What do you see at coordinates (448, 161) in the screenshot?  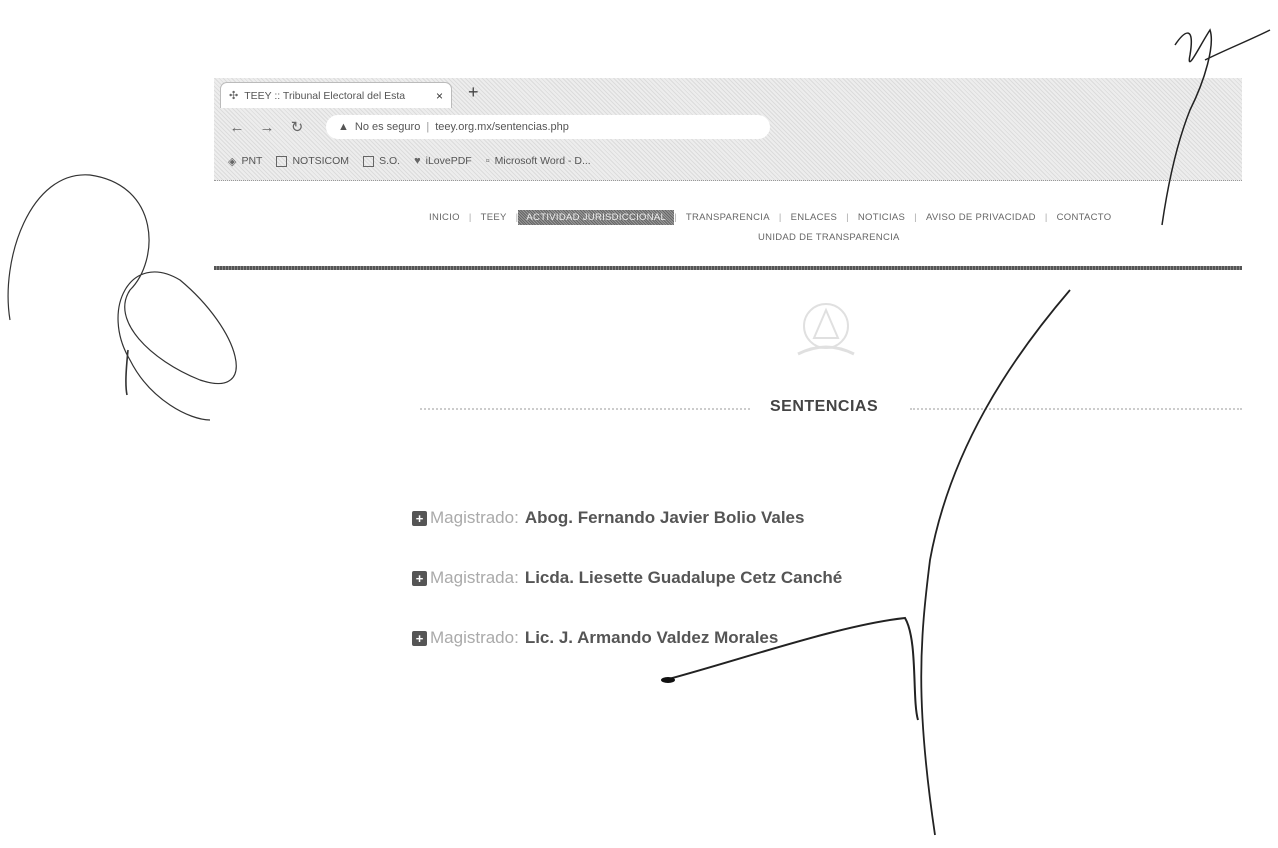 I see `bookmark-label: iLovePDF` at bounding box center [448, 161].